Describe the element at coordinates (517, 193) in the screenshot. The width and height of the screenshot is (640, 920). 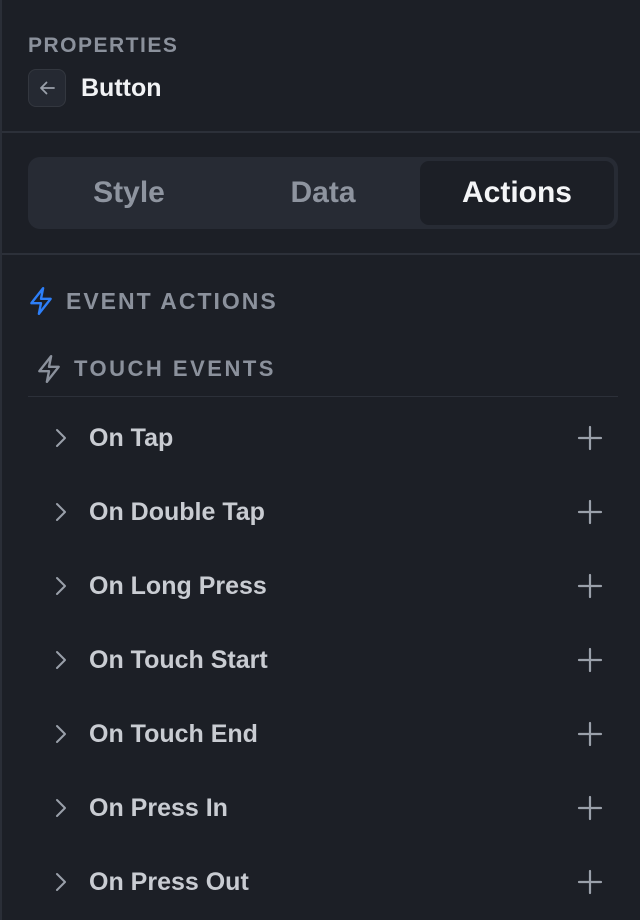
I see `tab-actions: Actions` at that location.